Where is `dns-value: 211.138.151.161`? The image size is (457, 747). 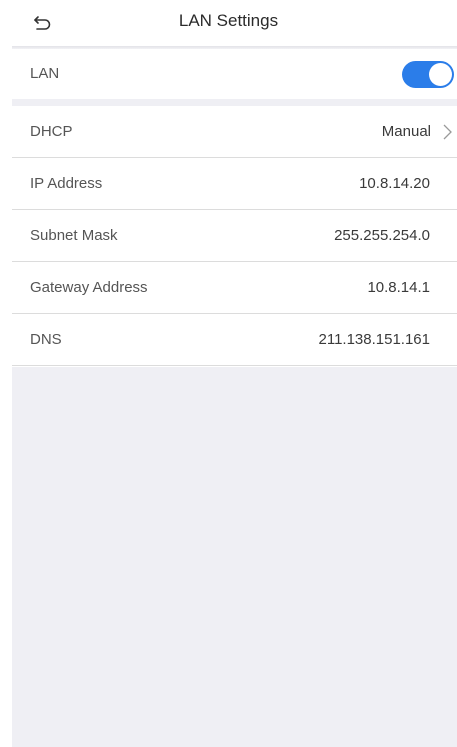
dns-value: 211.138.151.161 is located at coordinates (374, 339).